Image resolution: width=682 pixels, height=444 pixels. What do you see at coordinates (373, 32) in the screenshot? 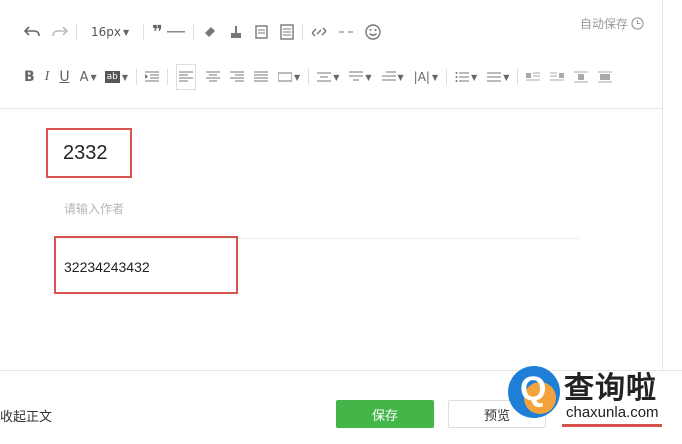
I see `emoji-icon` at bounding box center [373, 32].